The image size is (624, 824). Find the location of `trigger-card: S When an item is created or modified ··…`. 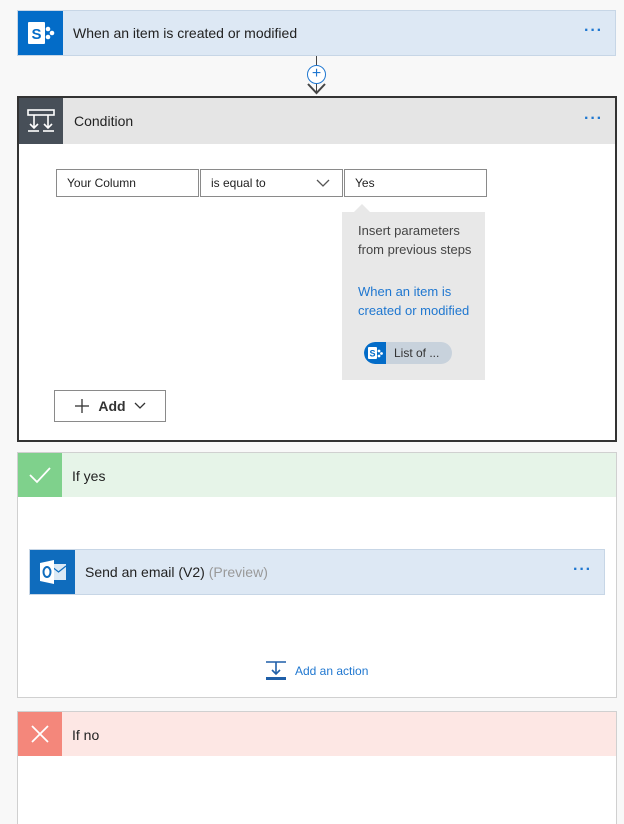

trigger-card: S When an item is created or modified ··… is located at coordinates (316, 33).